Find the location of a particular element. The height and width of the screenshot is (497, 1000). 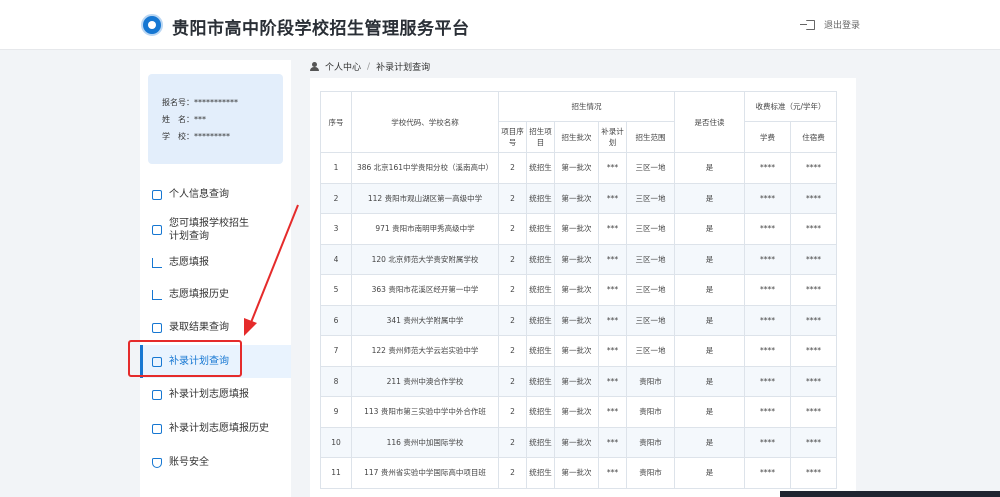

profile-row-school: 学 校：********* is located at coordinates (196, 136).